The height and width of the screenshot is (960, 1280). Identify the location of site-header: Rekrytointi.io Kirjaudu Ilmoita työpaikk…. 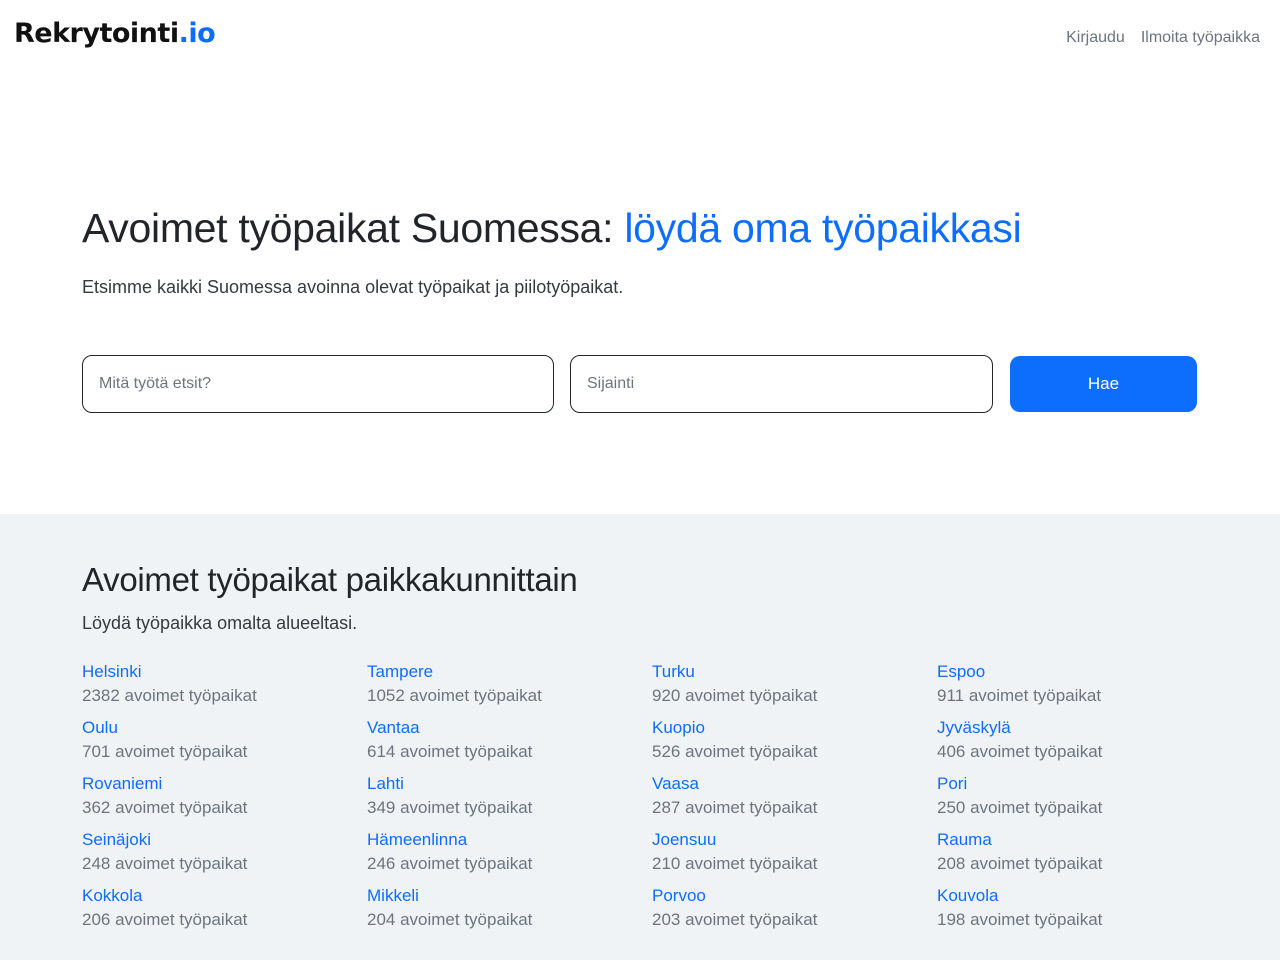
(640, 38).